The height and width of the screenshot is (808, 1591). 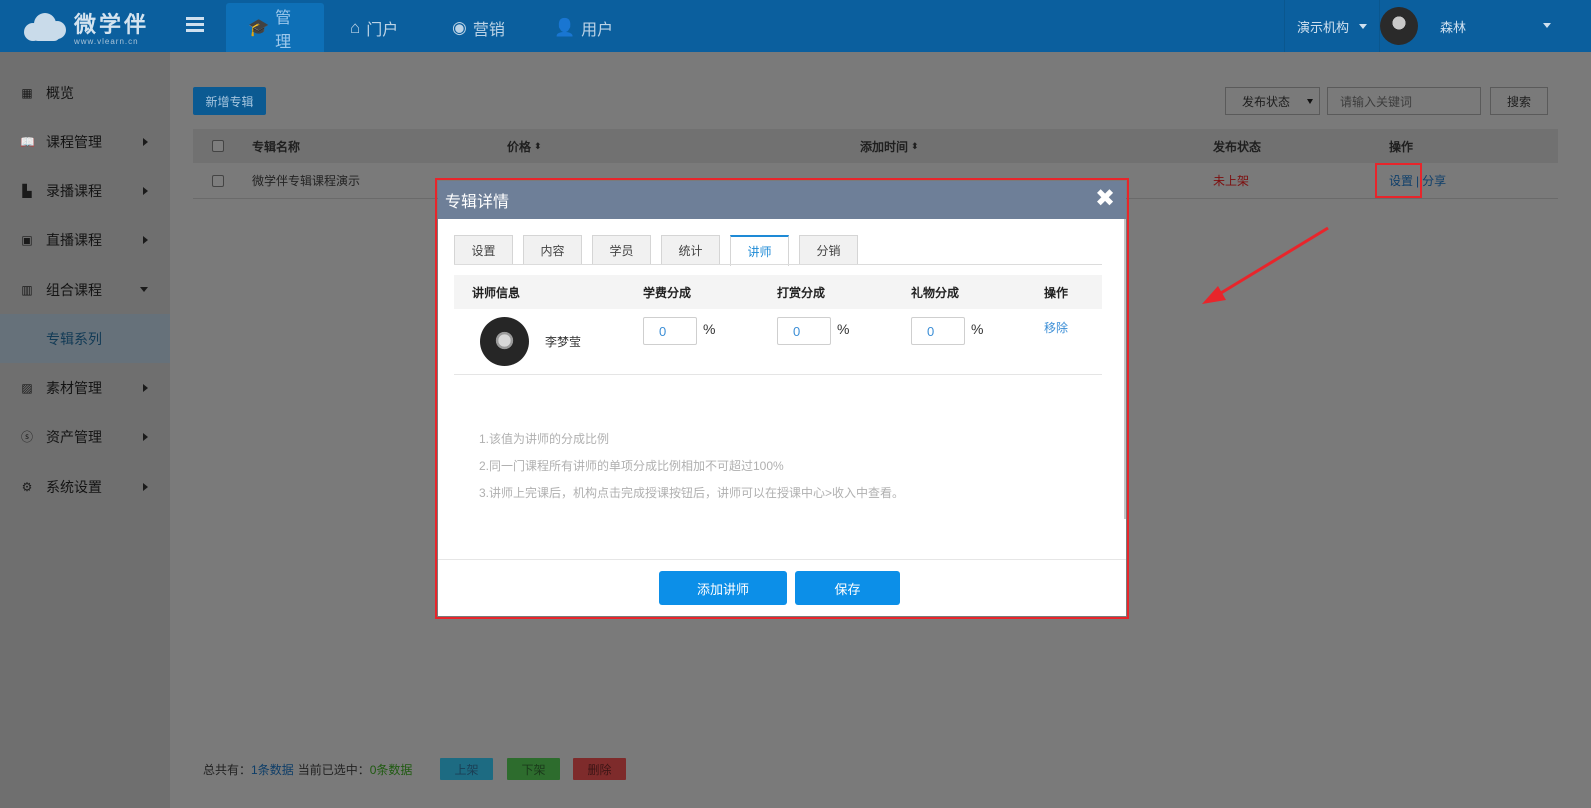 What do you see at coordinates (563, 341) in the screenshot?
I see `lecturer-name: 李梦莹` at bounding box center [563, 341].